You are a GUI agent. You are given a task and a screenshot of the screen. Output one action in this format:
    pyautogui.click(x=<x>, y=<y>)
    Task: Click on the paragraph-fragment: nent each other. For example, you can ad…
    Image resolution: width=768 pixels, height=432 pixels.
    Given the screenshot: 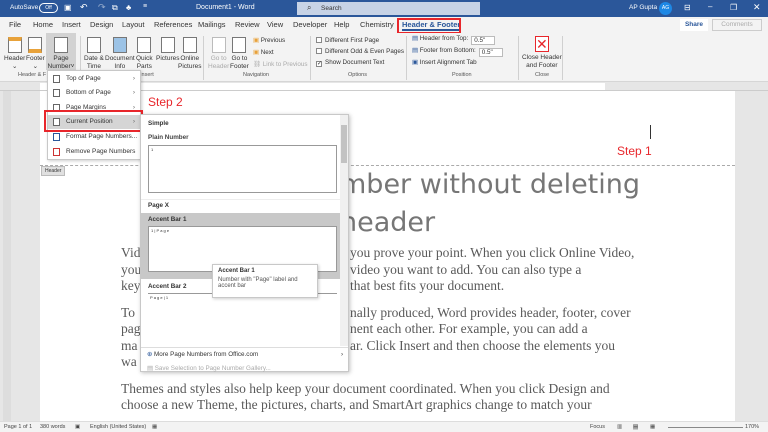 What is the action you would take?
    pyautogui.click(x=469, y=328)
    